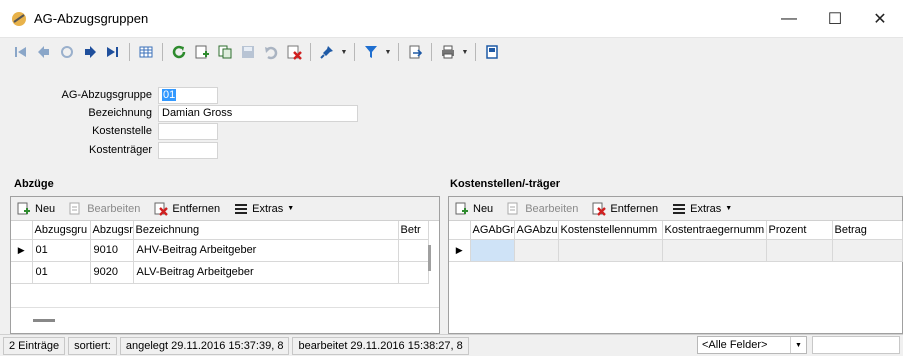  What do you see at coordinates (266, 230) in the screenshot?
I see `column-header: Bezeichnung` at bounding box center [266, 230].